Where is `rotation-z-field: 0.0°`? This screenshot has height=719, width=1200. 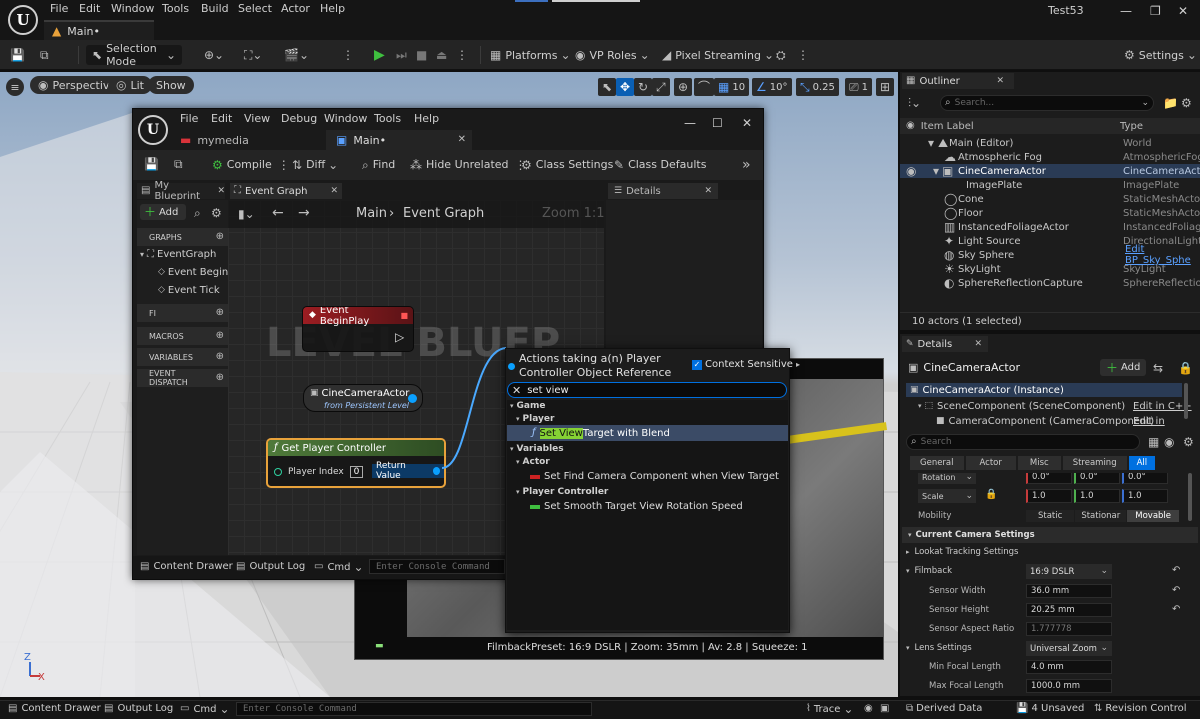
rotation-z-field: 0.0° is located at coordinates (1145, 478).